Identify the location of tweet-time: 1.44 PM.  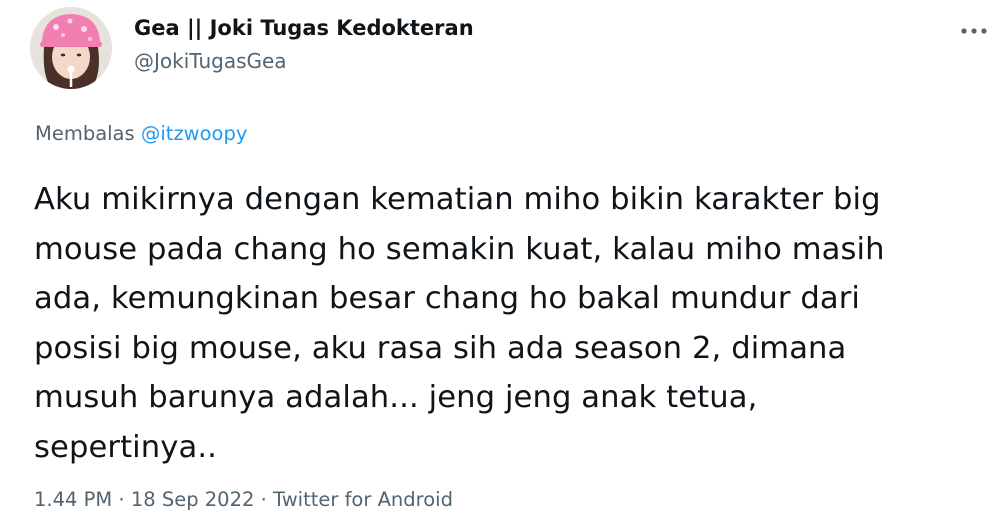
(73, 499).